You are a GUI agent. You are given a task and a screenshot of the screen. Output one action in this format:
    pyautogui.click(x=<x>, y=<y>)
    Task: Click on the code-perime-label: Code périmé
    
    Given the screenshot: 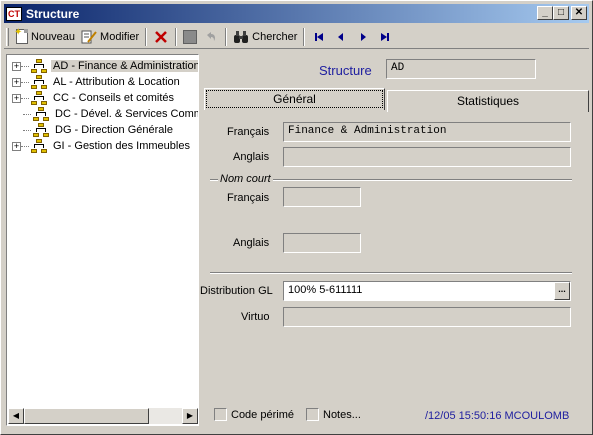 What is the action you would take?
    pyautogui.click(x=262, y=414)
    